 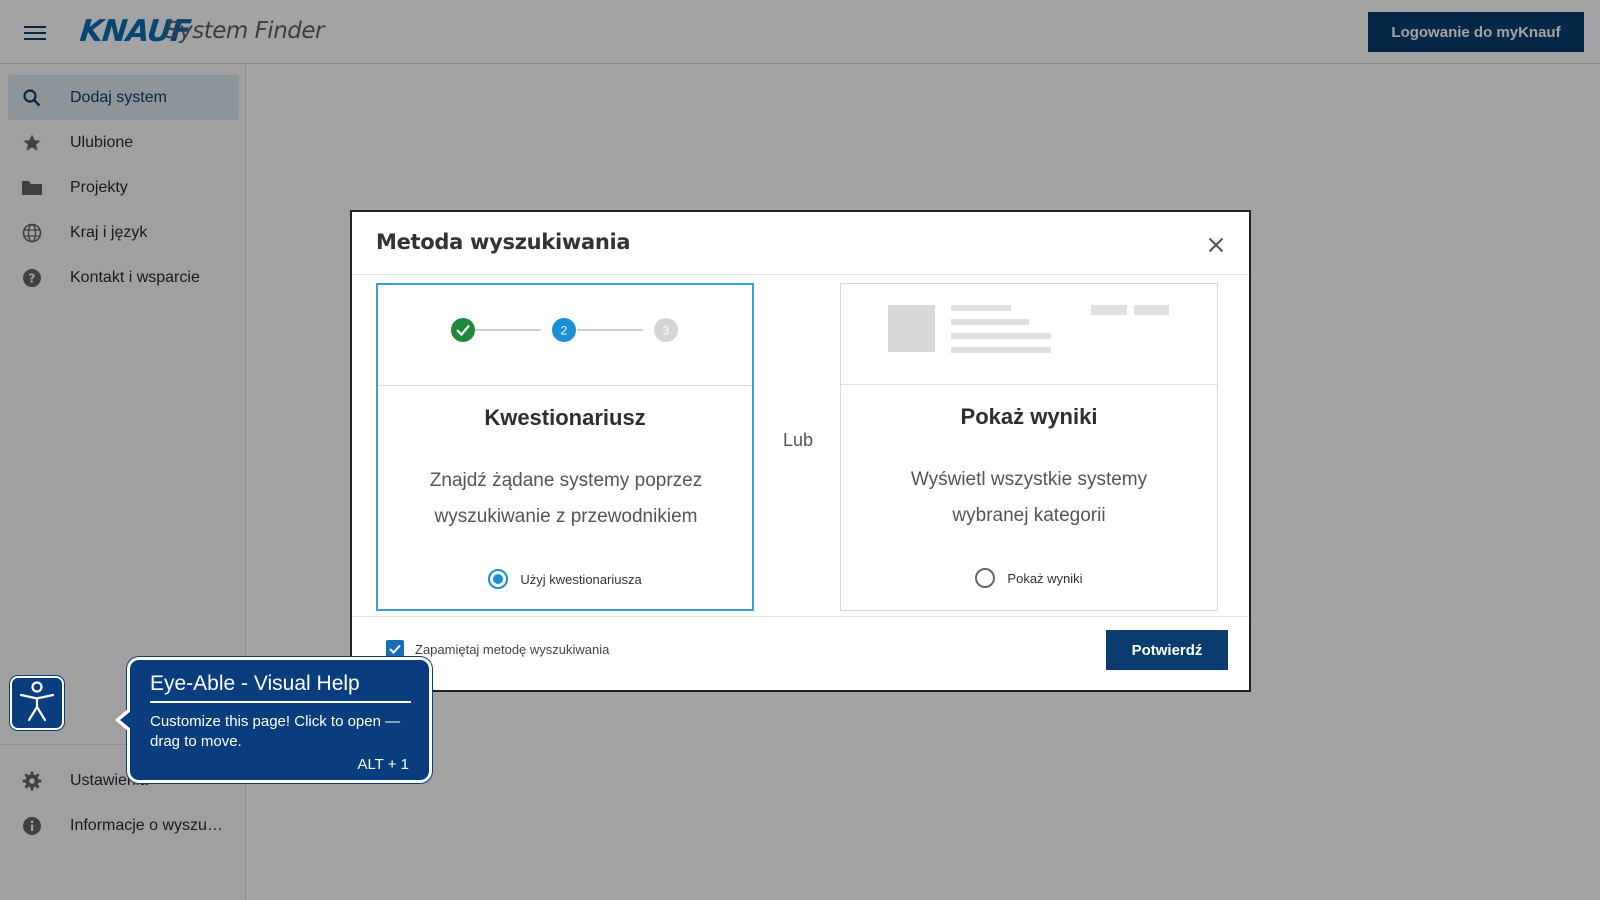 I want to click on results-illustration, so click(x=1029, y=334).